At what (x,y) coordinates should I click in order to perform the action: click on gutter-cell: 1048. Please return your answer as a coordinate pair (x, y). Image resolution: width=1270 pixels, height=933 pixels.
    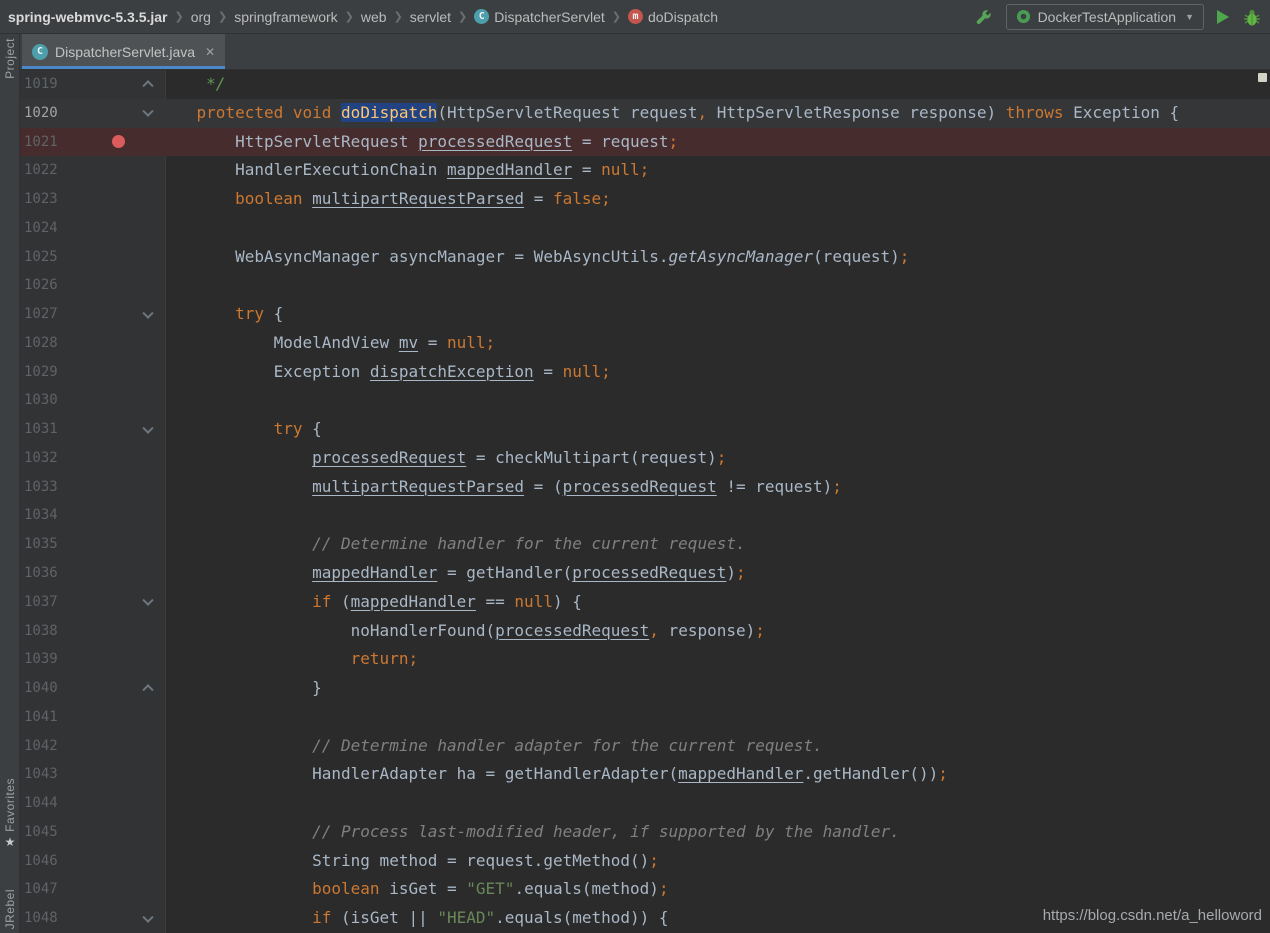
    Looking at the image, I should click on (89, 918).